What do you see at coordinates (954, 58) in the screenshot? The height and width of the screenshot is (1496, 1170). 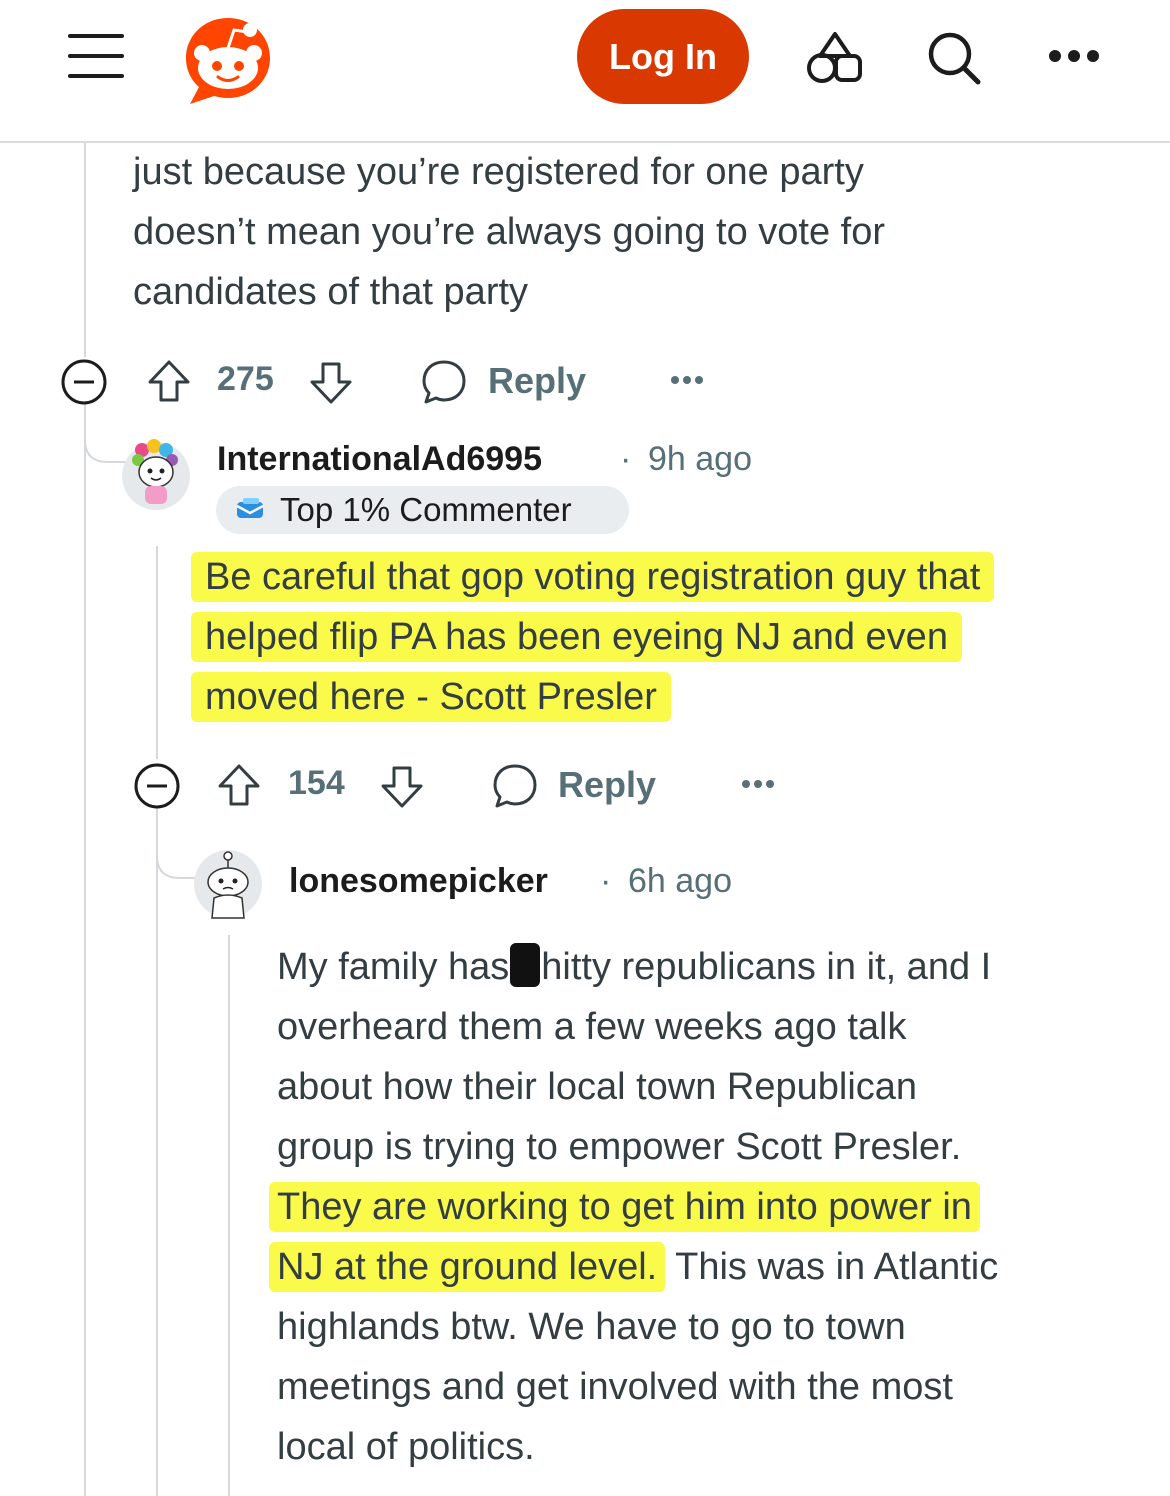 I see `search-icon` at bounding box center [954, 58].